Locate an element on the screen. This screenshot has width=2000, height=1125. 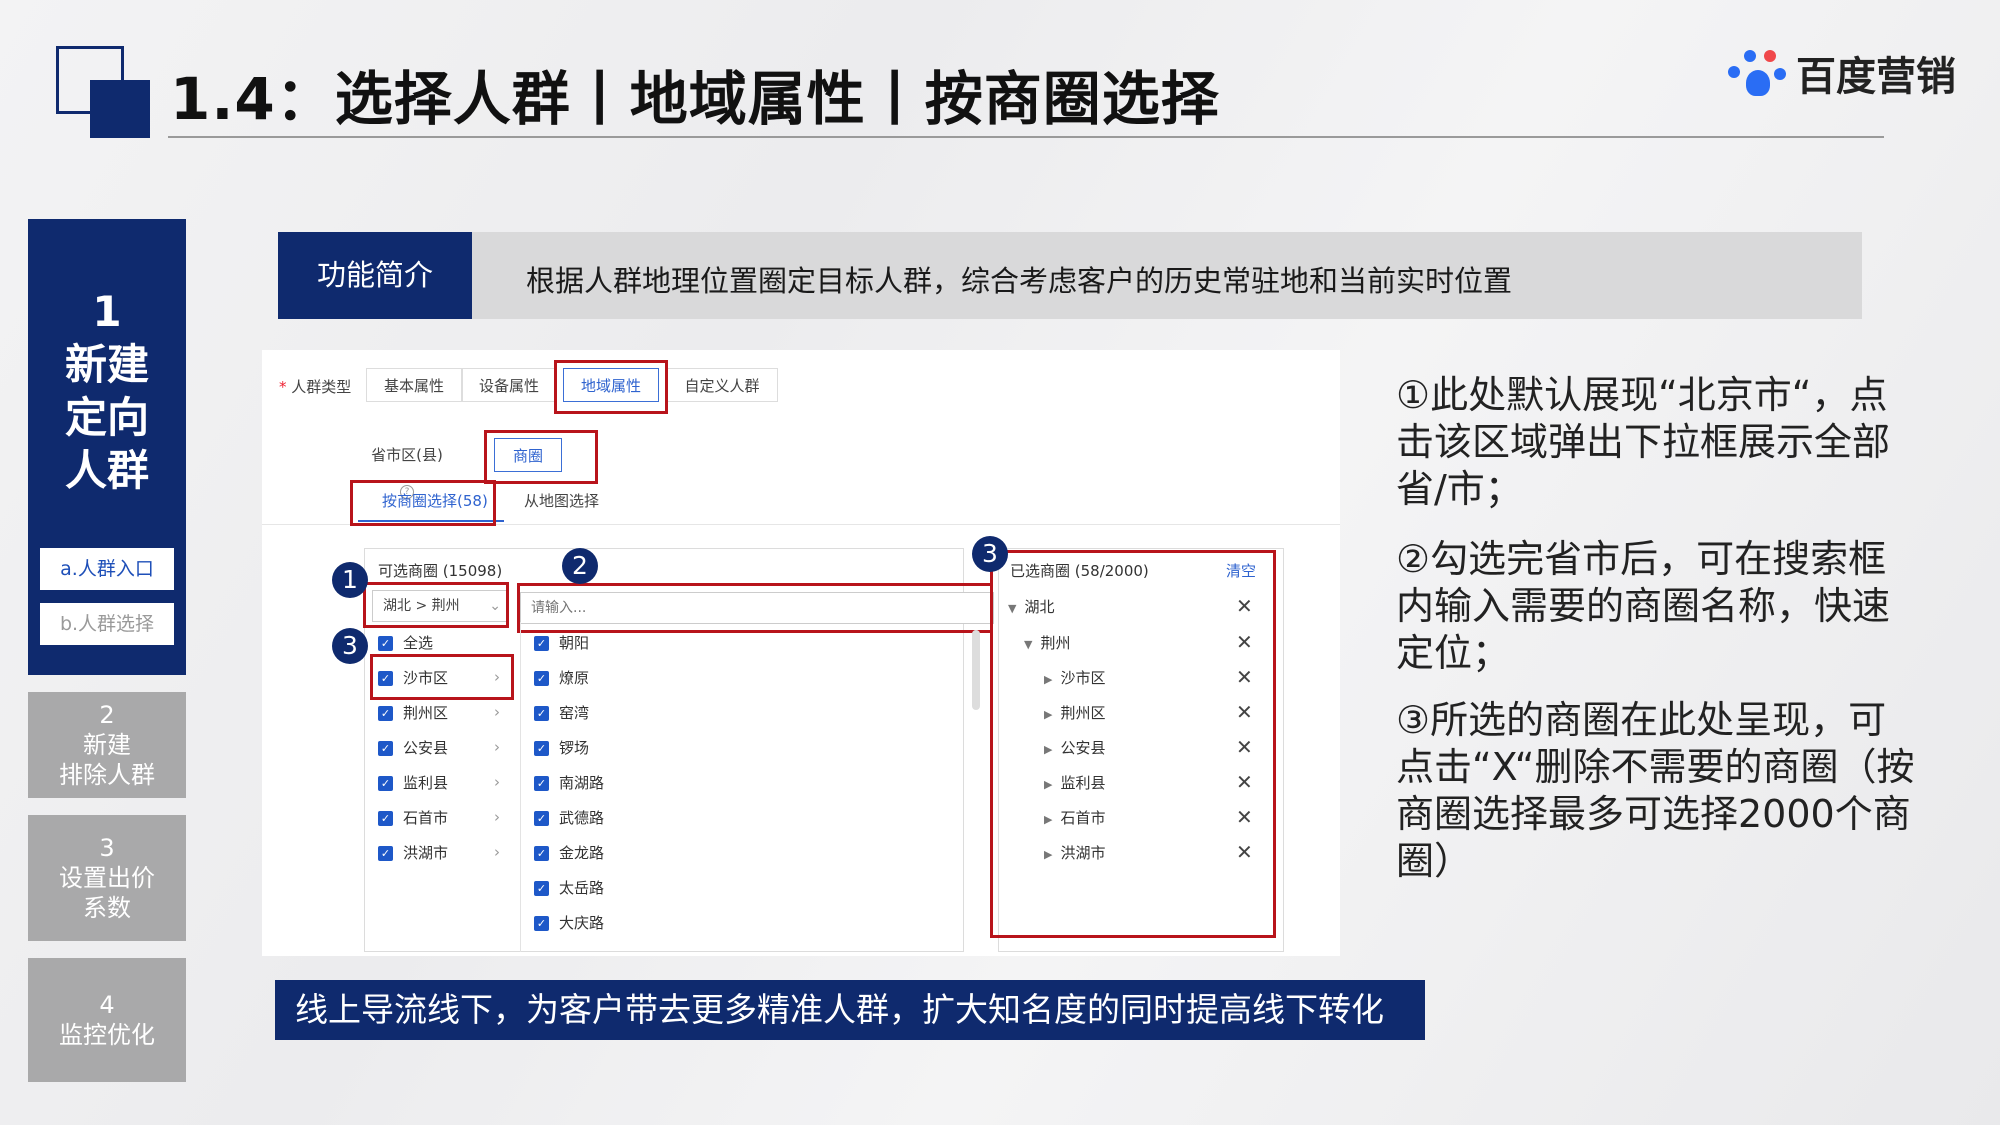
area-item: ✓ 燎原 is located at coordinates (561, 678).